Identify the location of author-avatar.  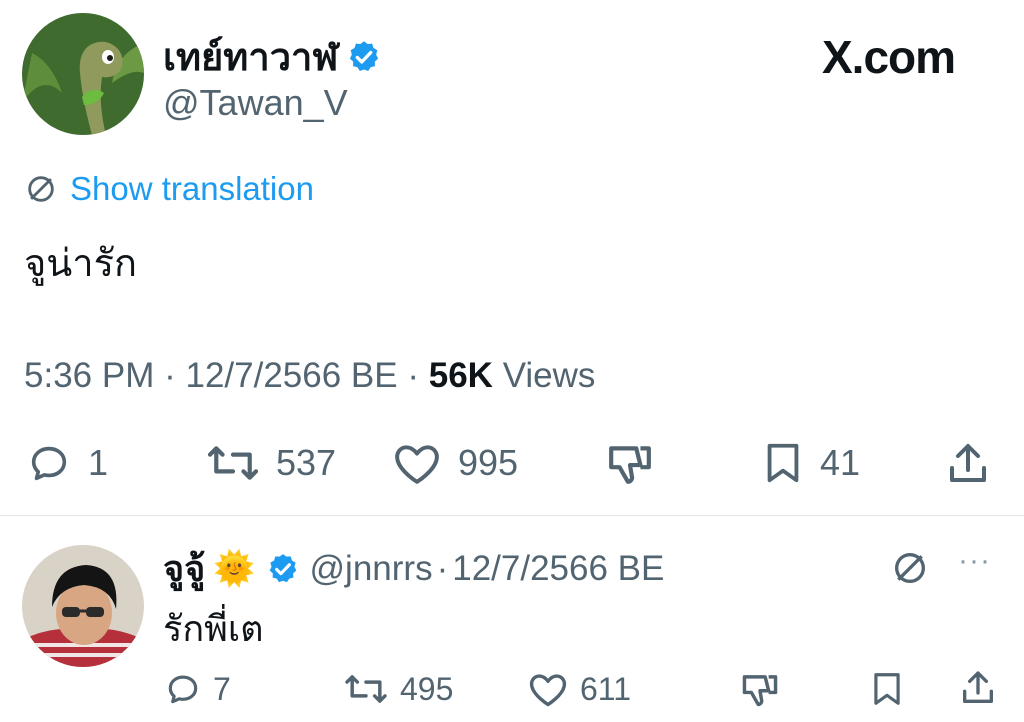
(83, 74).